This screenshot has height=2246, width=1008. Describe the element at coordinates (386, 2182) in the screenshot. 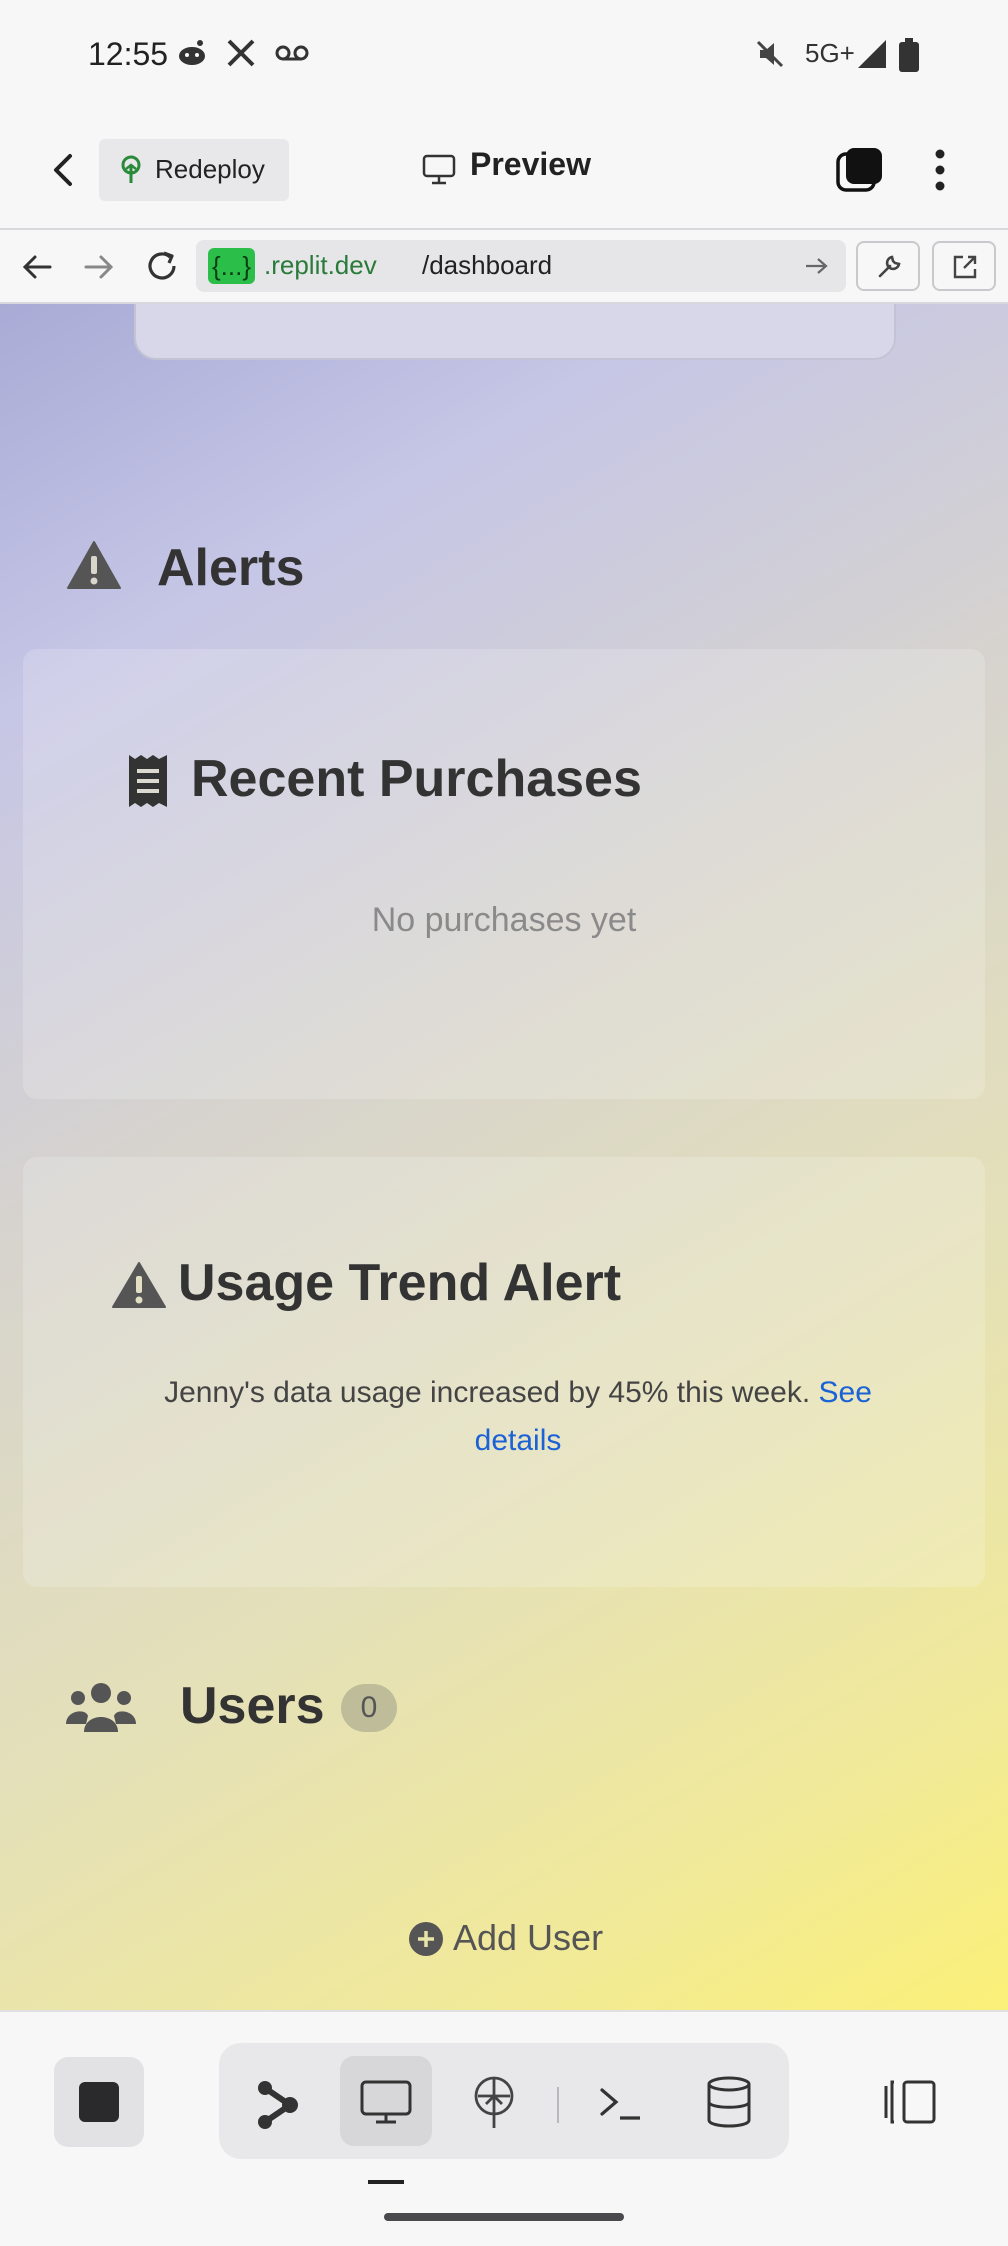

I see `active-tab-indicator` at that location.